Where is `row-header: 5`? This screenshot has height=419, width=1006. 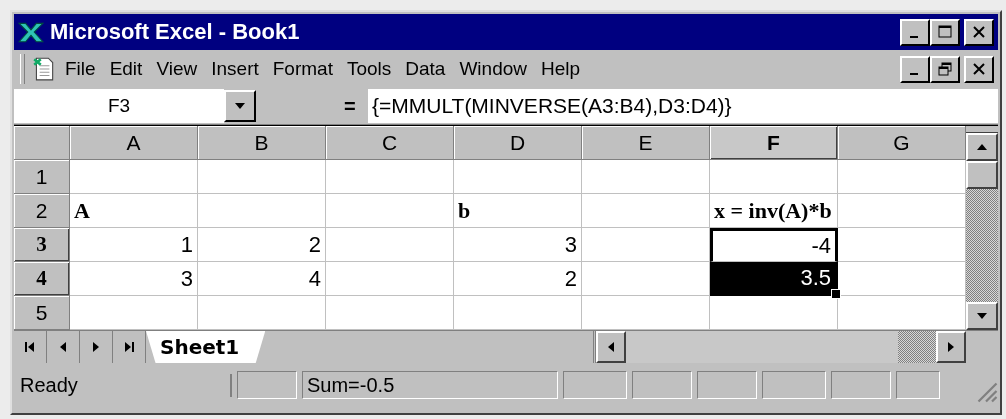
row-header: 5 is located at coordinates (42, 313).